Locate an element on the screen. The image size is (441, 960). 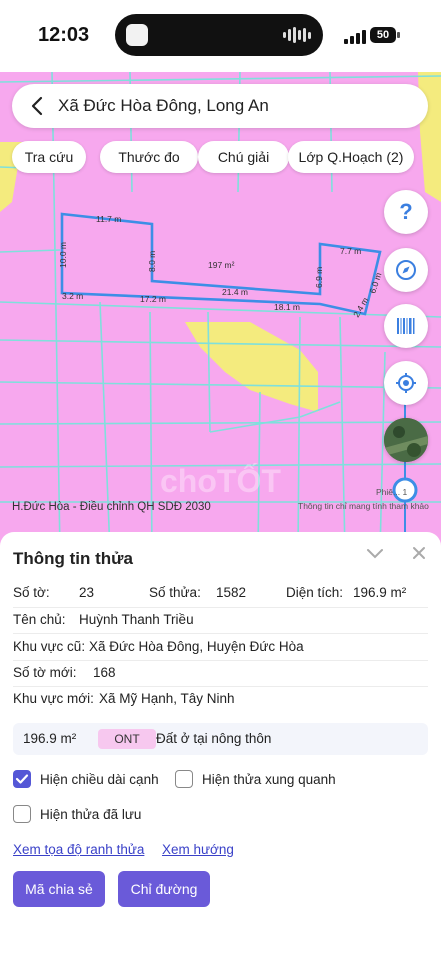
share-code-button: Mã chia sẻ is located at coordinates (59, 889).